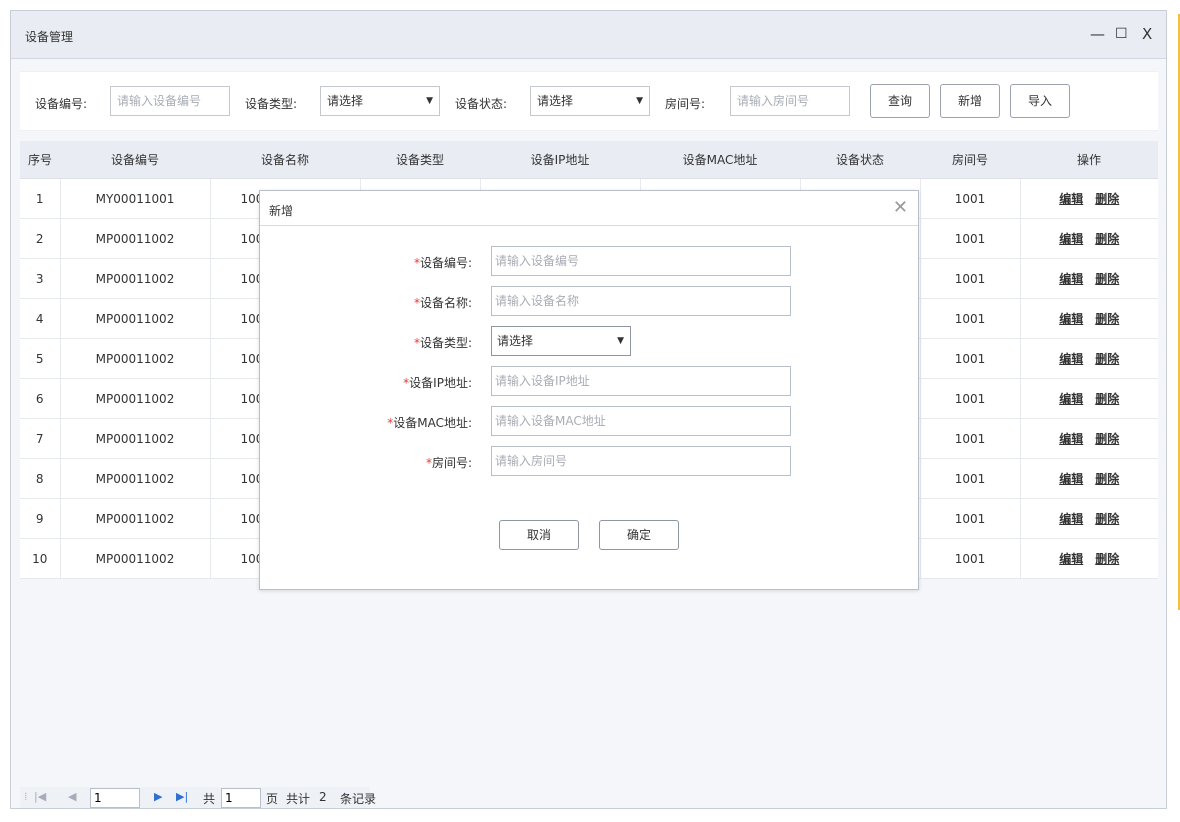  Describe the element at coordinates (900, 101) in the screenshot. I see `query-button: 查询` at that location.